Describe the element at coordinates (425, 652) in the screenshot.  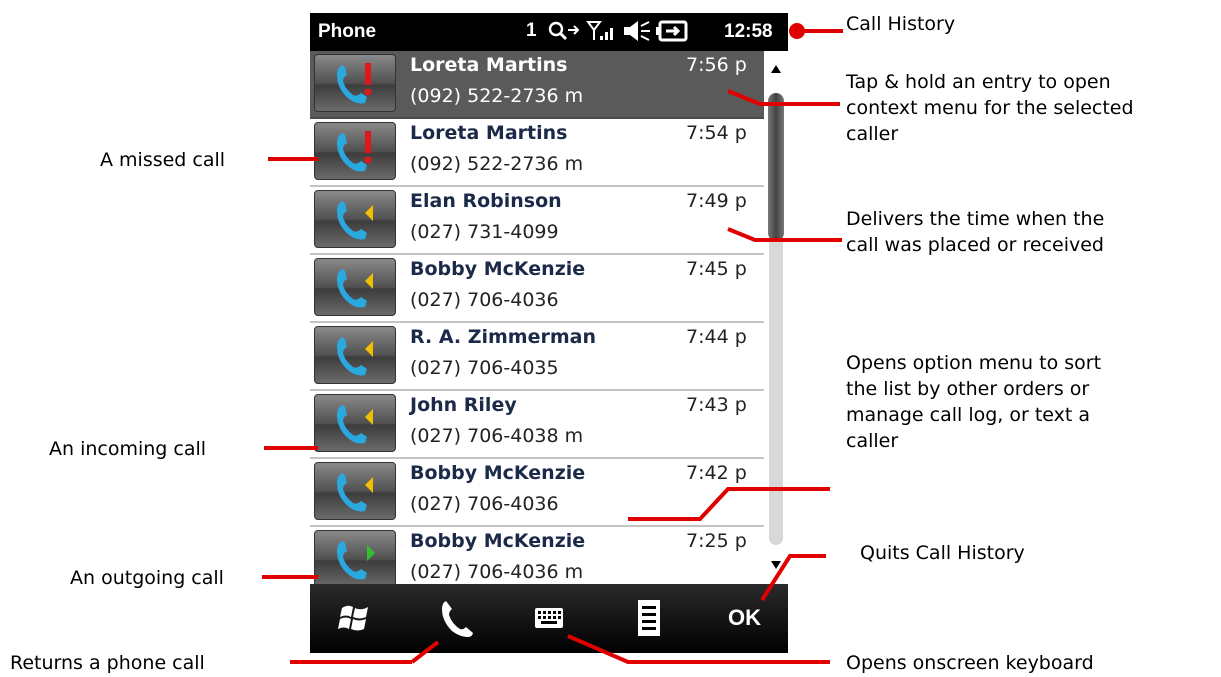
I see `pointer-returns` at that location.